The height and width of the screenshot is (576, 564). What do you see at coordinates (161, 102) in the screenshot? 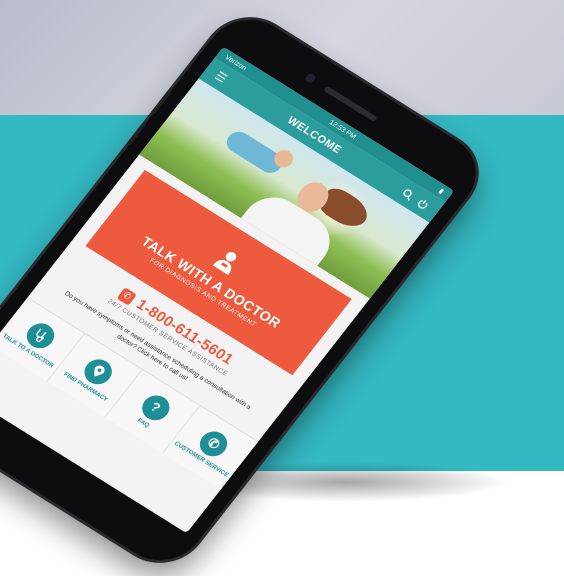
I see `volume-up-button` at bounding box center [161, 102].